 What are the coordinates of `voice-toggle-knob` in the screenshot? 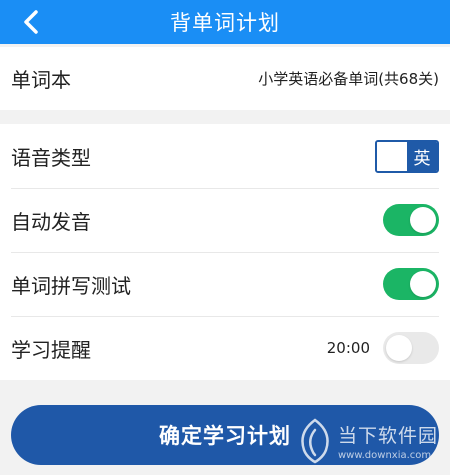 It's located at (392, 156).